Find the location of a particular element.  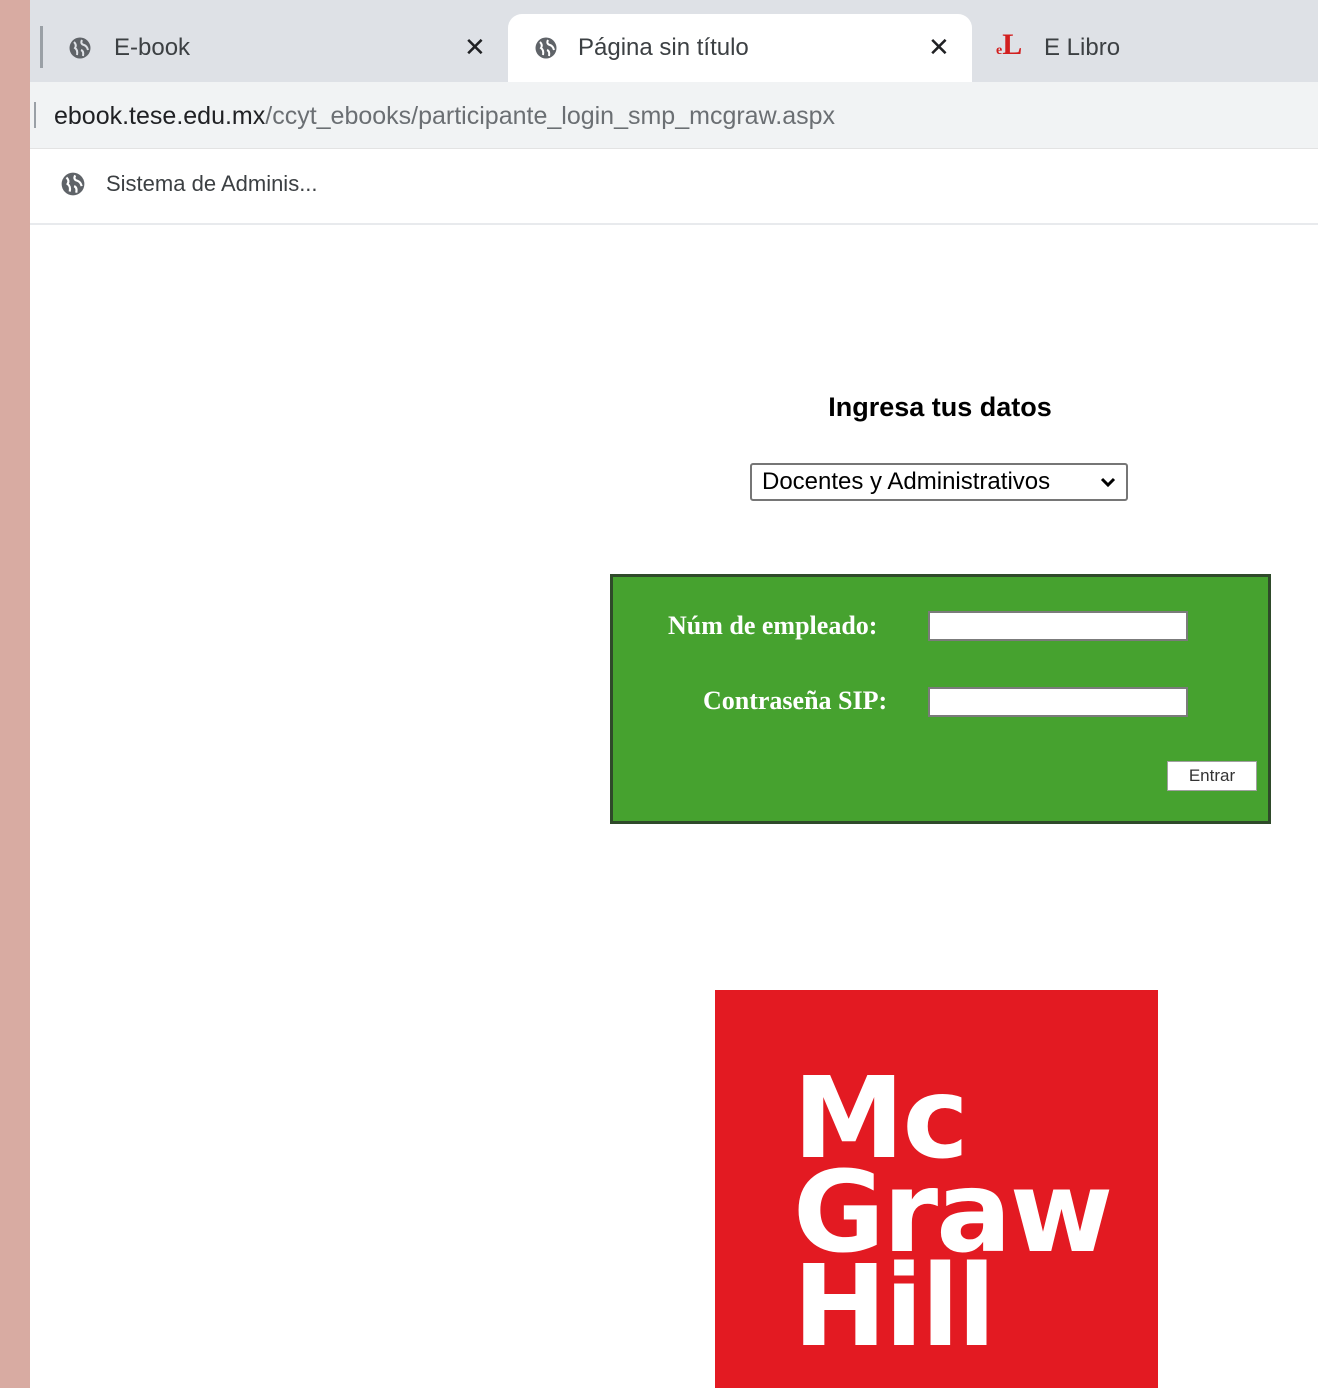

tab-title: E Libro is located at coordinates (1082, 47).